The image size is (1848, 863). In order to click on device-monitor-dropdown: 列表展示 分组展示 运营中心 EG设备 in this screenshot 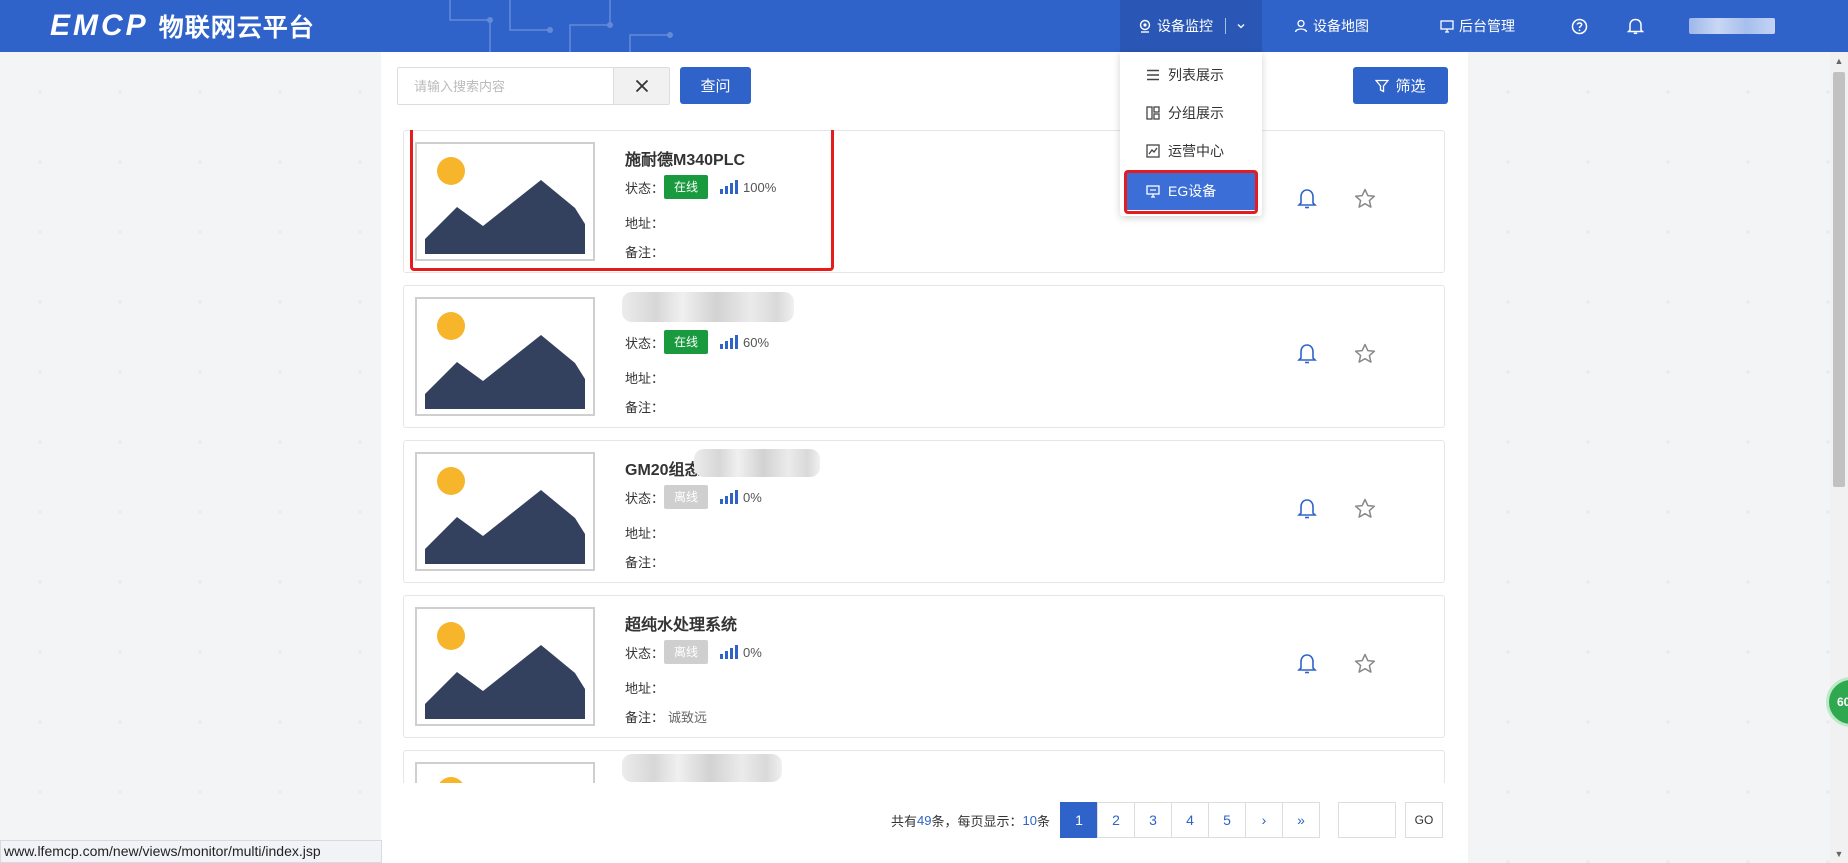, I will do `click(1191, 134)`.